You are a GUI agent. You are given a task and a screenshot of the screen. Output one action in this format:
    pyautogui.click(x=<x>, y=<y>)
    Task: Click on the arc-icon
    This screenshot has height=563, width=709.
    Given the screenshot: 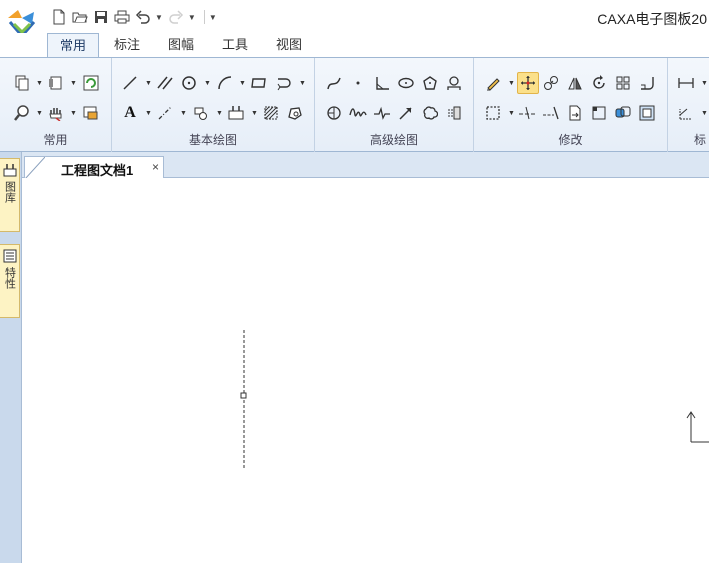 What is the action you would take?
    pyautogui.click(x=225, y=83)
    